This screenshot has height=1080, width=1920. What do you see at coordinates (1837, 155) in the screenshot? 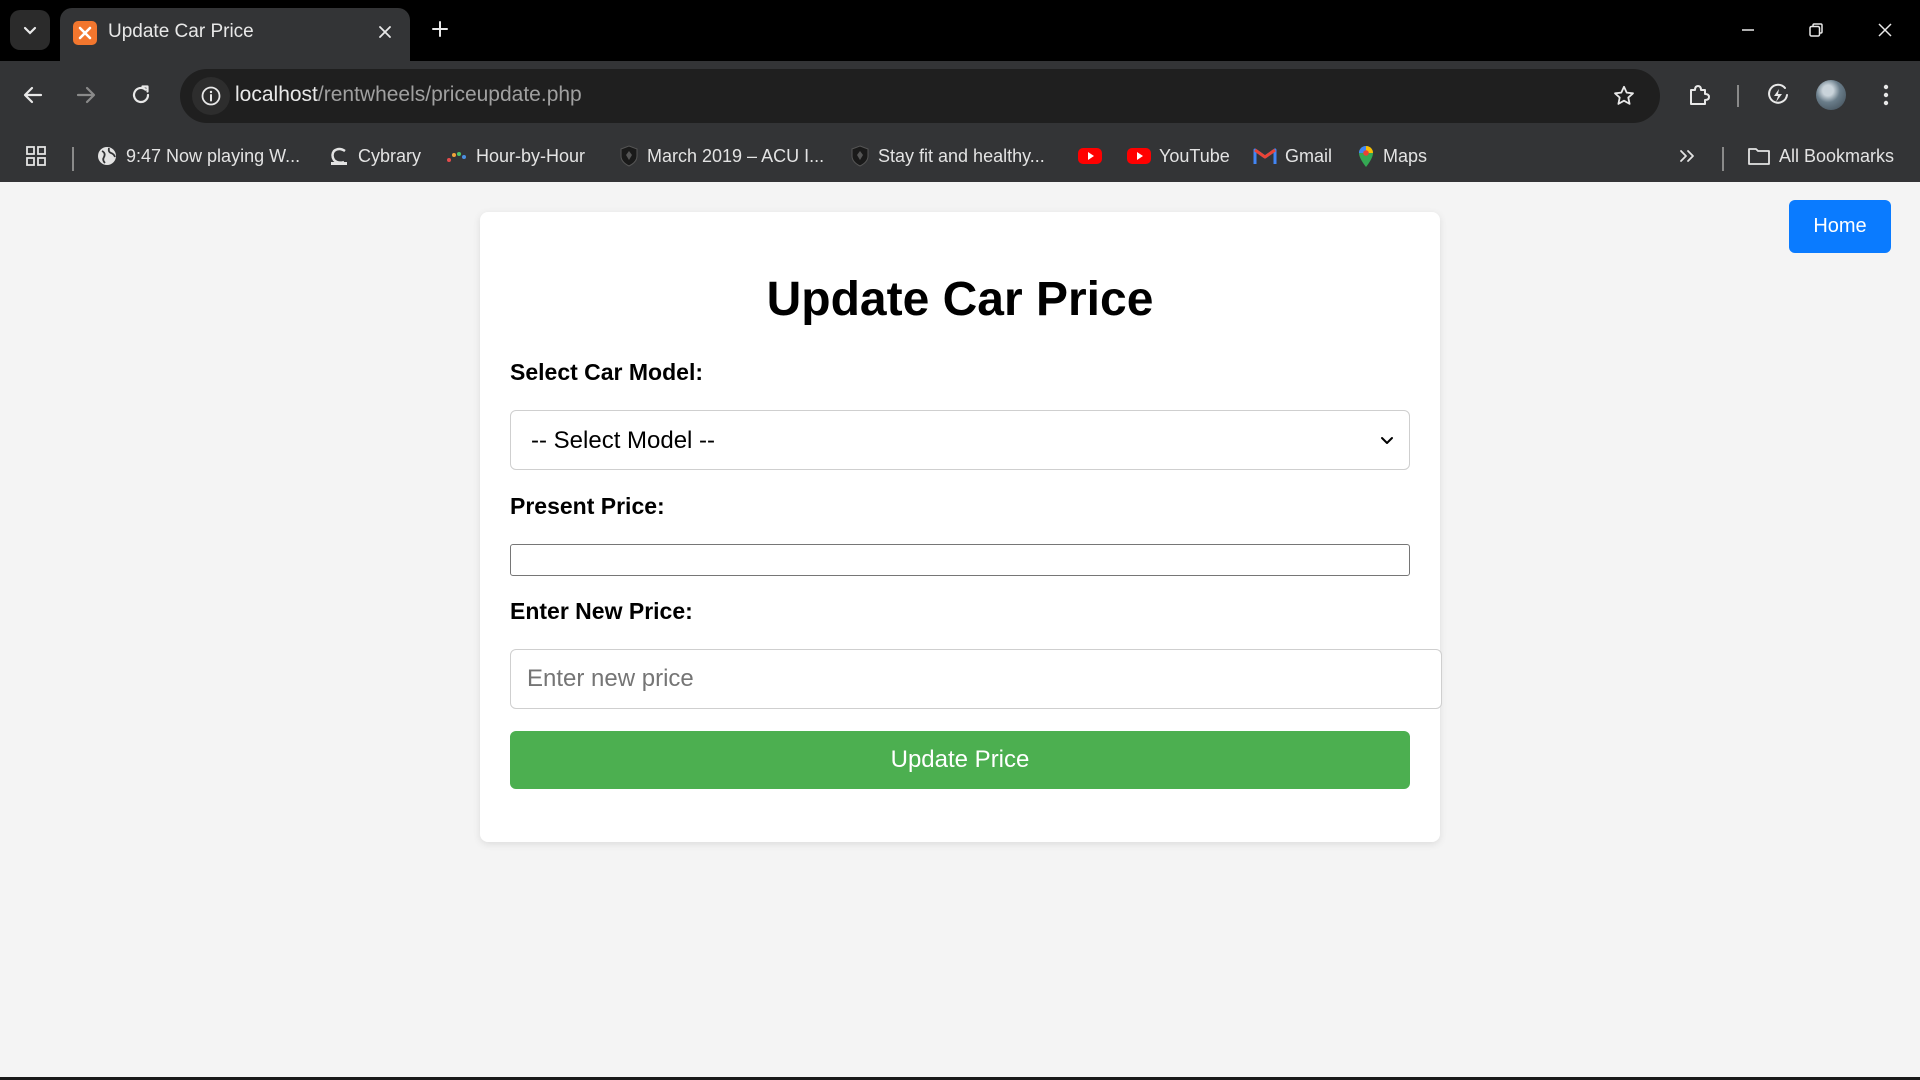
I see `all-bookmarks-label: All Bookmarks` at bounding box center [1837, 155].